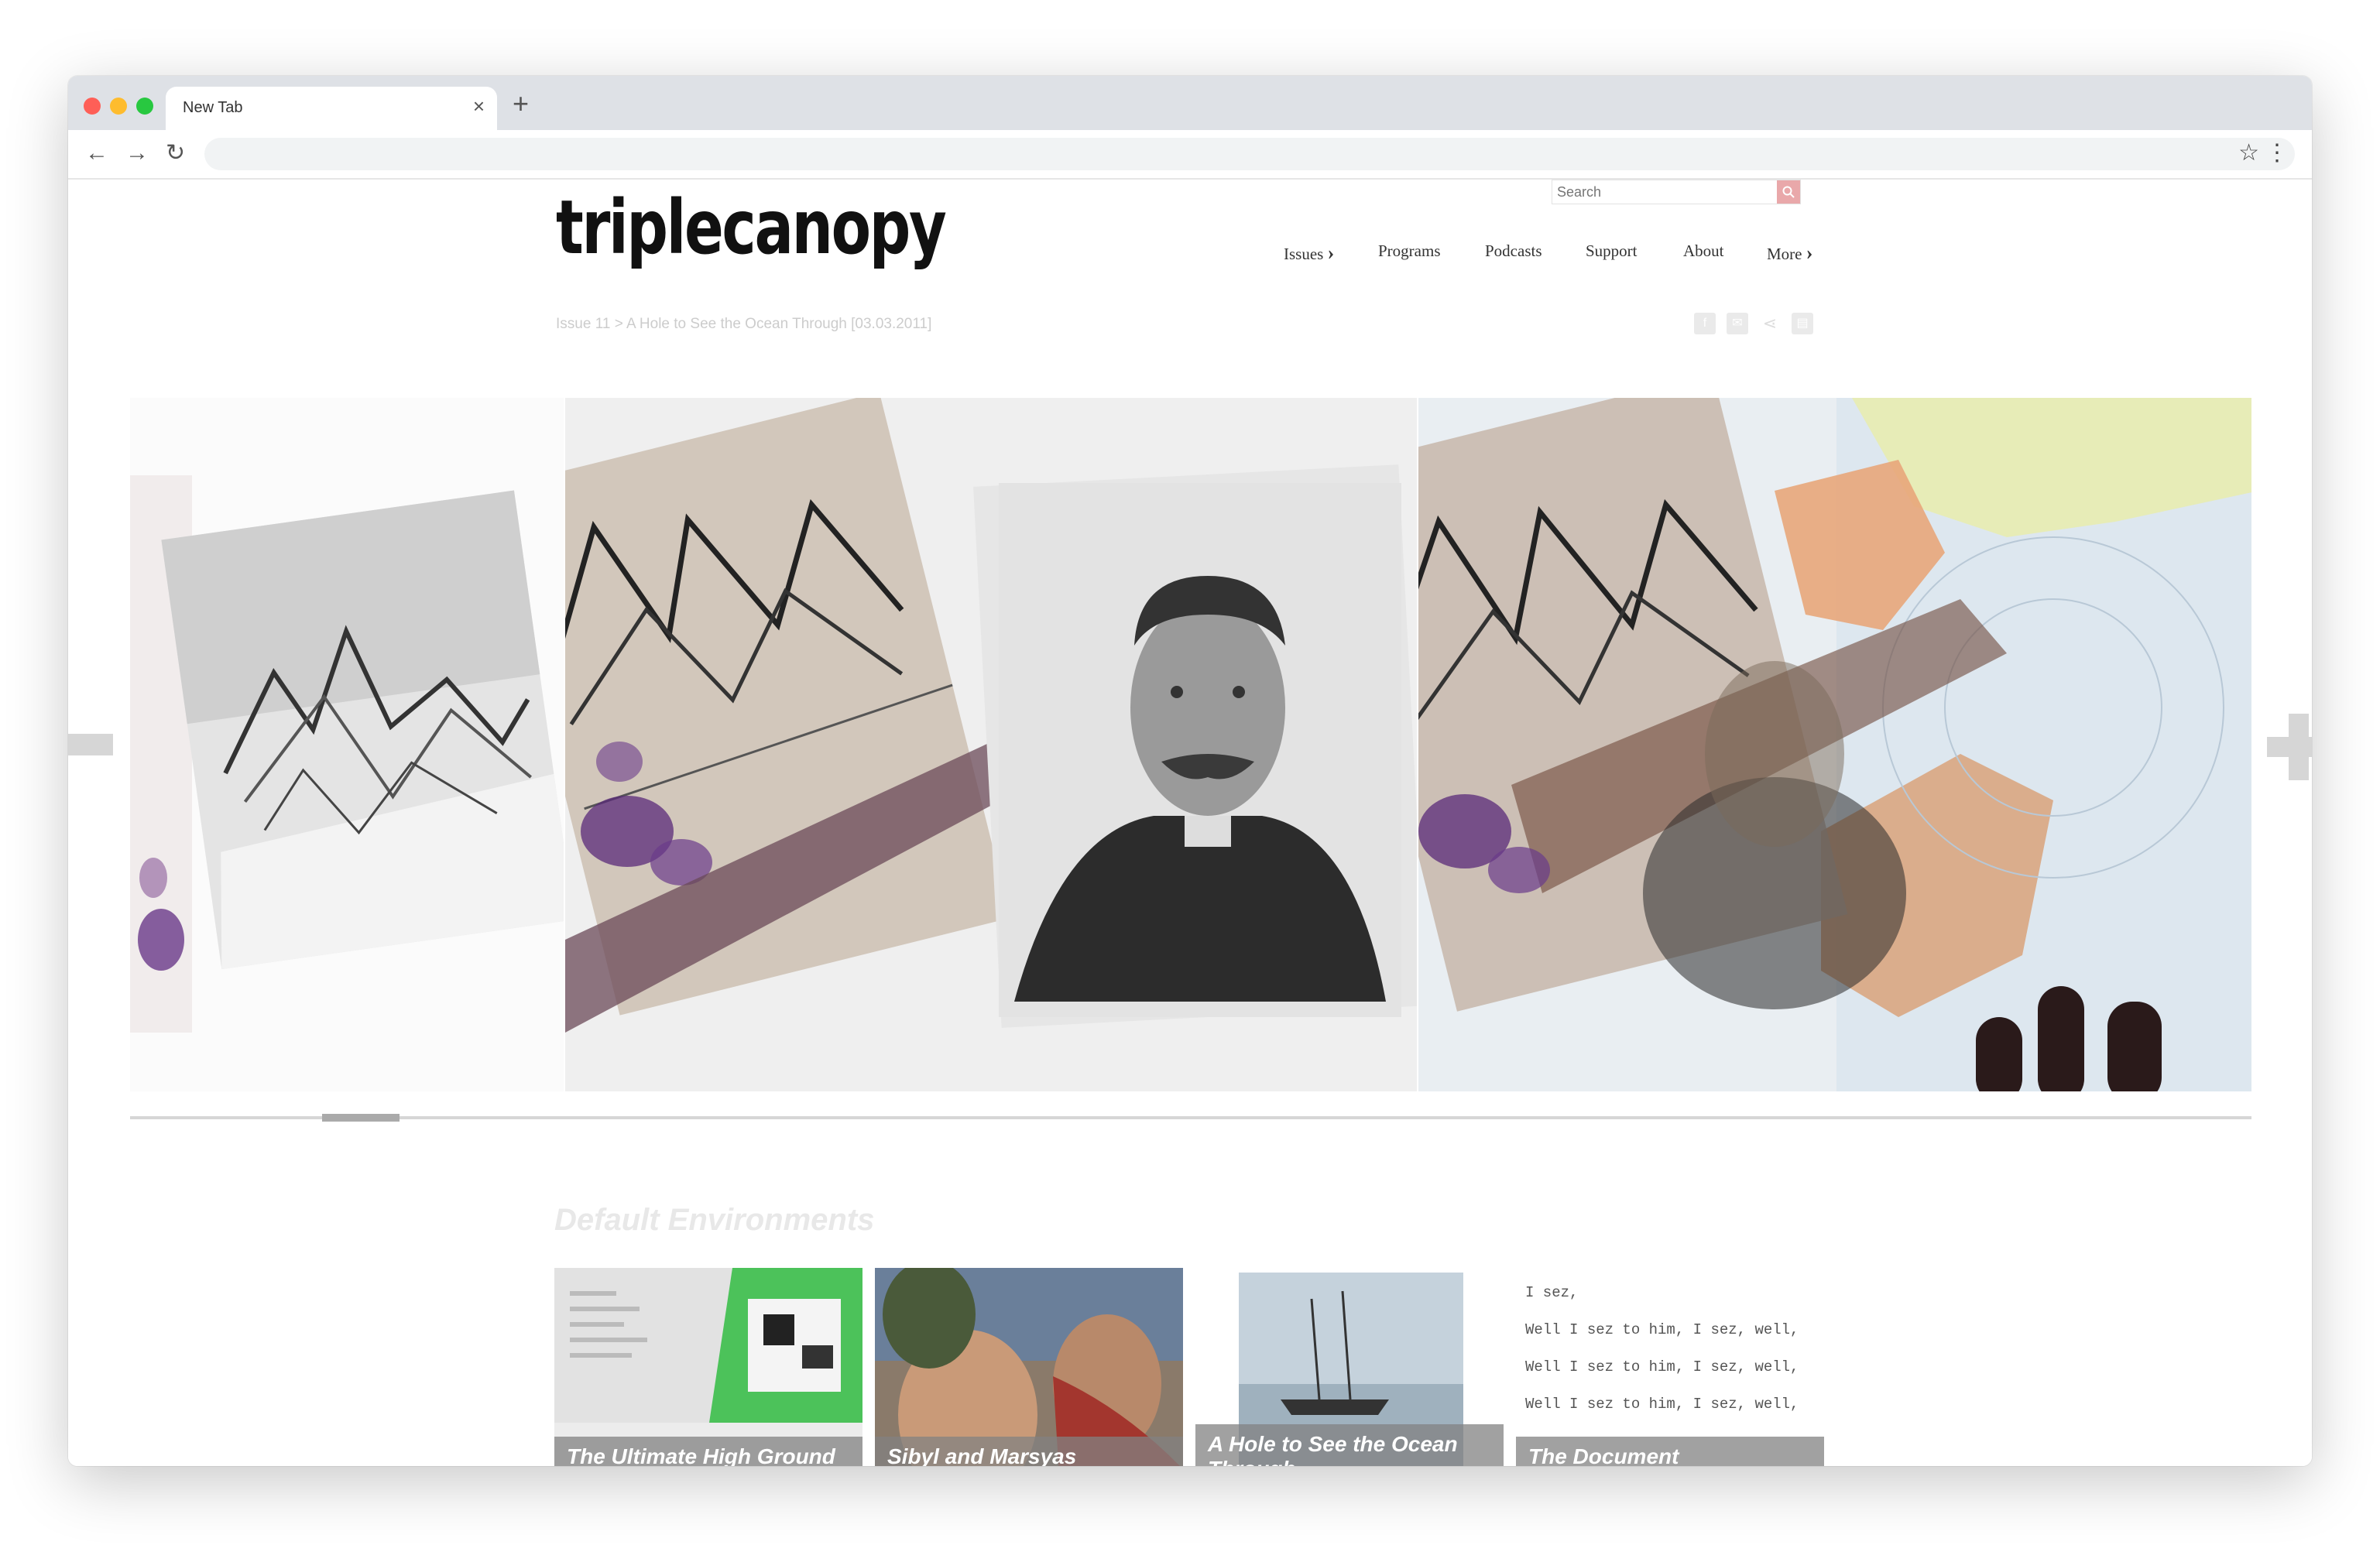 The image size is (2380, 1545). Describe the element at coordinates (1514, 251) in the screenshot. I see `nav-podcasts: Podcasts` at that location.